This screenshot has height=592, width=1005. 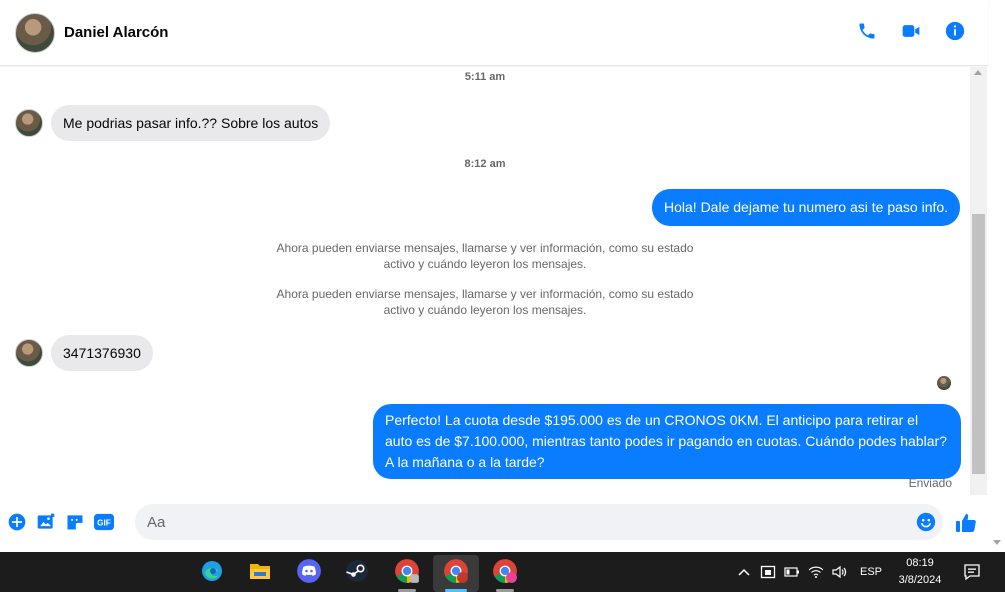 I want to click on incoming-message-row: 3471376930, so click(x=84, y=353).